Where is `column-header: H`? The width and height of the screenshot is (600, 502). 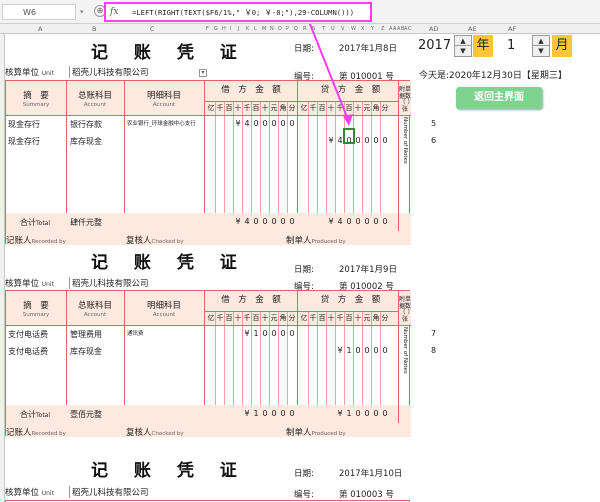
column-header: H is located at coordinates (224, 29).